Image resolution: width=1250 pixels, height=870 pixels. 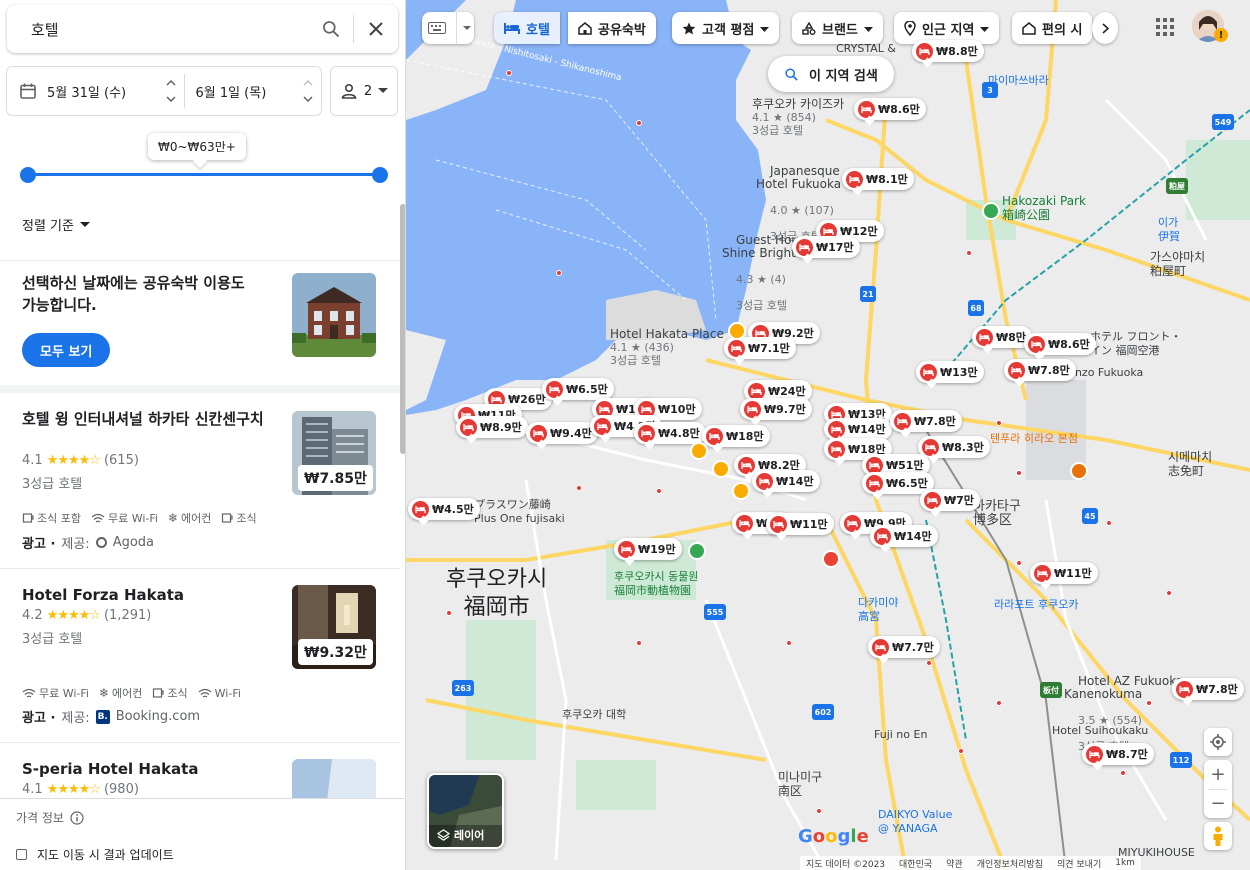 I want to click on hotel-price-pin: ₩6.5만, so click(x=578, y=389).